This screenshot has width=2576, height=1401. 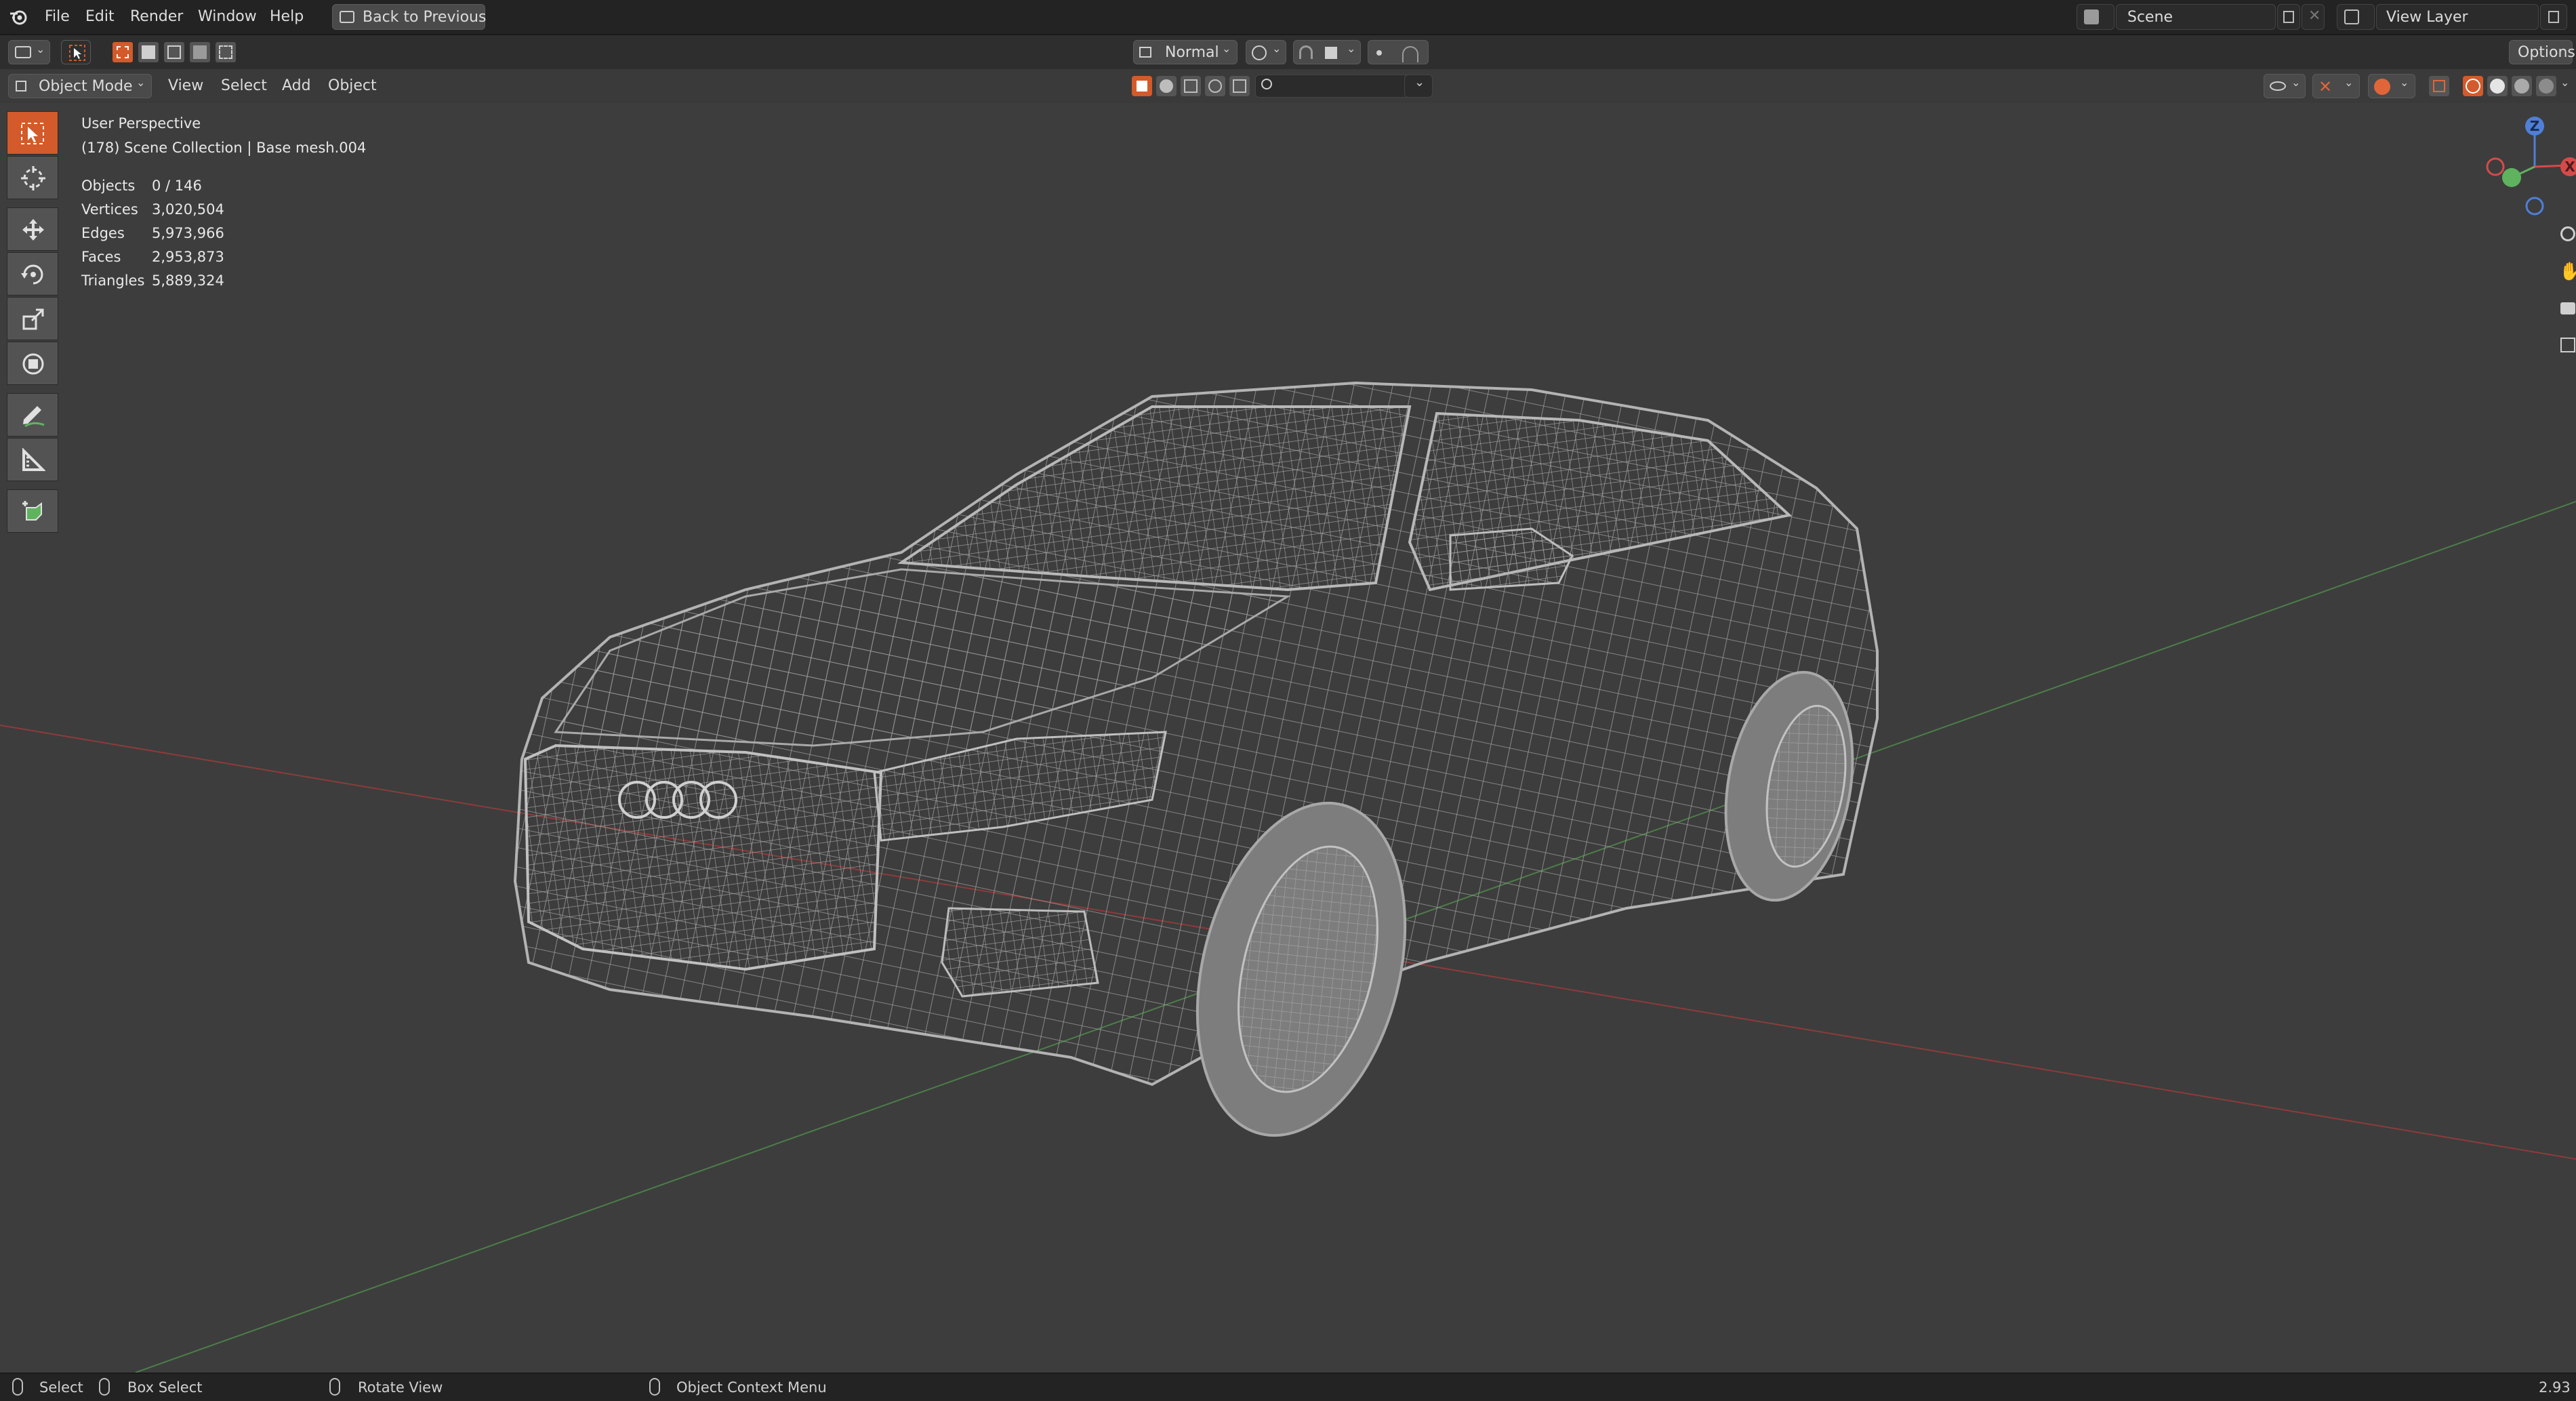 I want to click on camera-icon, so click(x=2568, y=308).